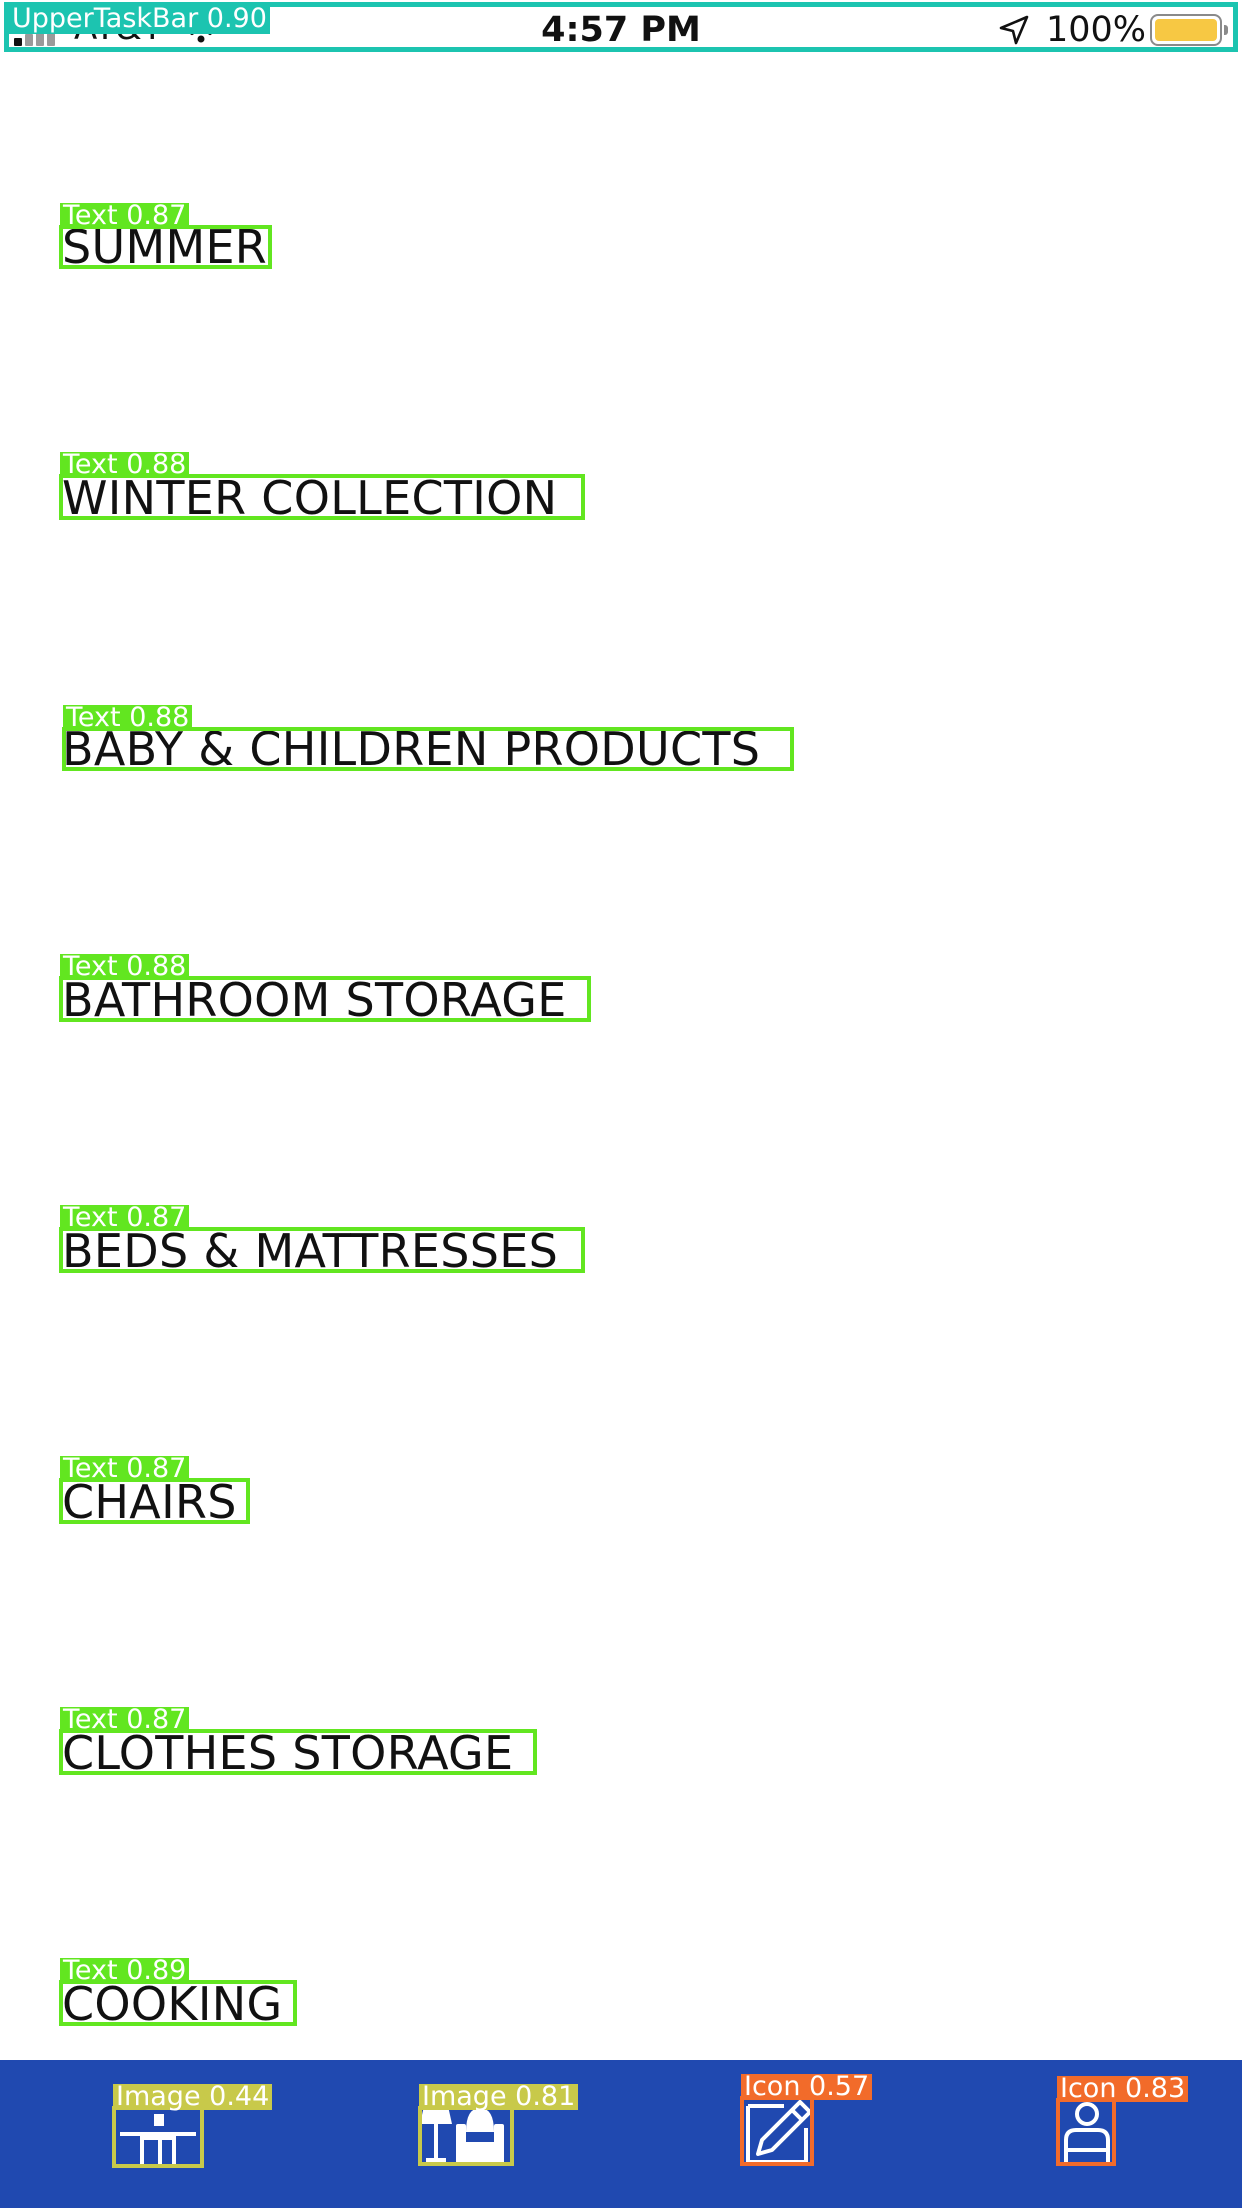 This screenshot has width=1242, height=2208. What do you see at coordinates (462, 2135) in the screenshot?
I see `furniture-icon` at bounding box center [462, 2135].